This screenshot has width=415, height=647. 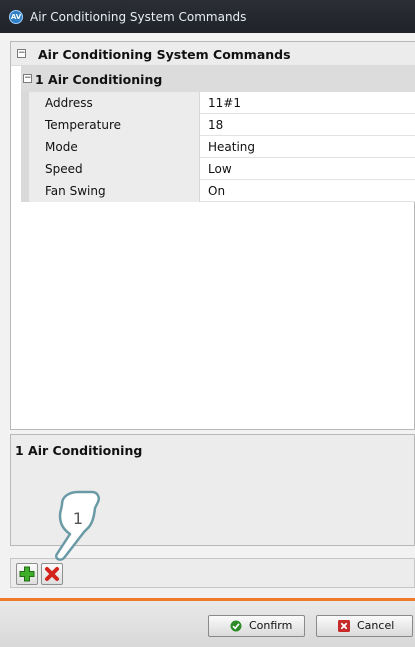 I want to click on property-name: Mode, so click(x=114, y=147).